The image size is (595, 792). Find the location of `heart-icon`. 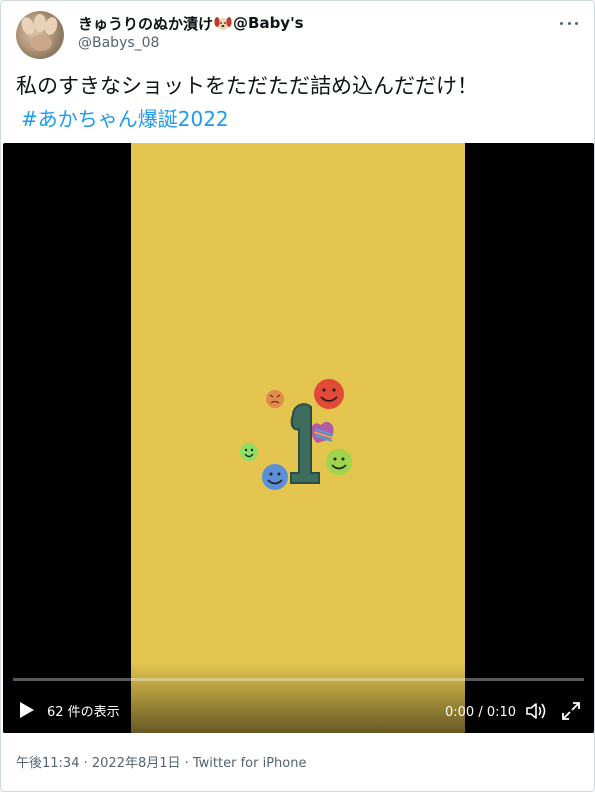

heart-icon is located at coordinates (322, 432).